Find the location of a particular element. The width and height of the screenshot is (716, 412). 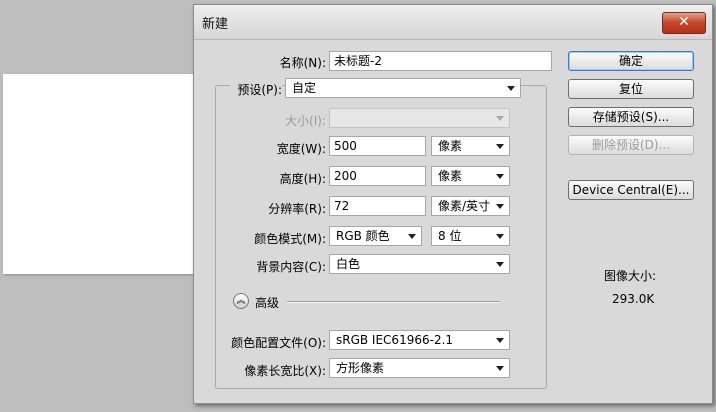

resolution-unit-select: 像素/英寸 is located at coordinates (470, 206).